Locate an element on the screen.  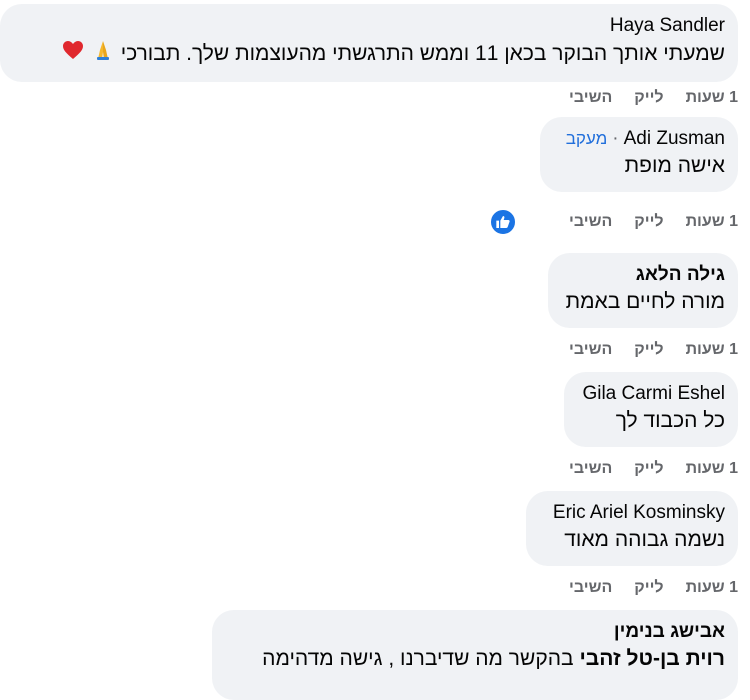
comment-gila-halag: גילה הלאג מורה לחיים באמת is located at coordinates (643, 290).